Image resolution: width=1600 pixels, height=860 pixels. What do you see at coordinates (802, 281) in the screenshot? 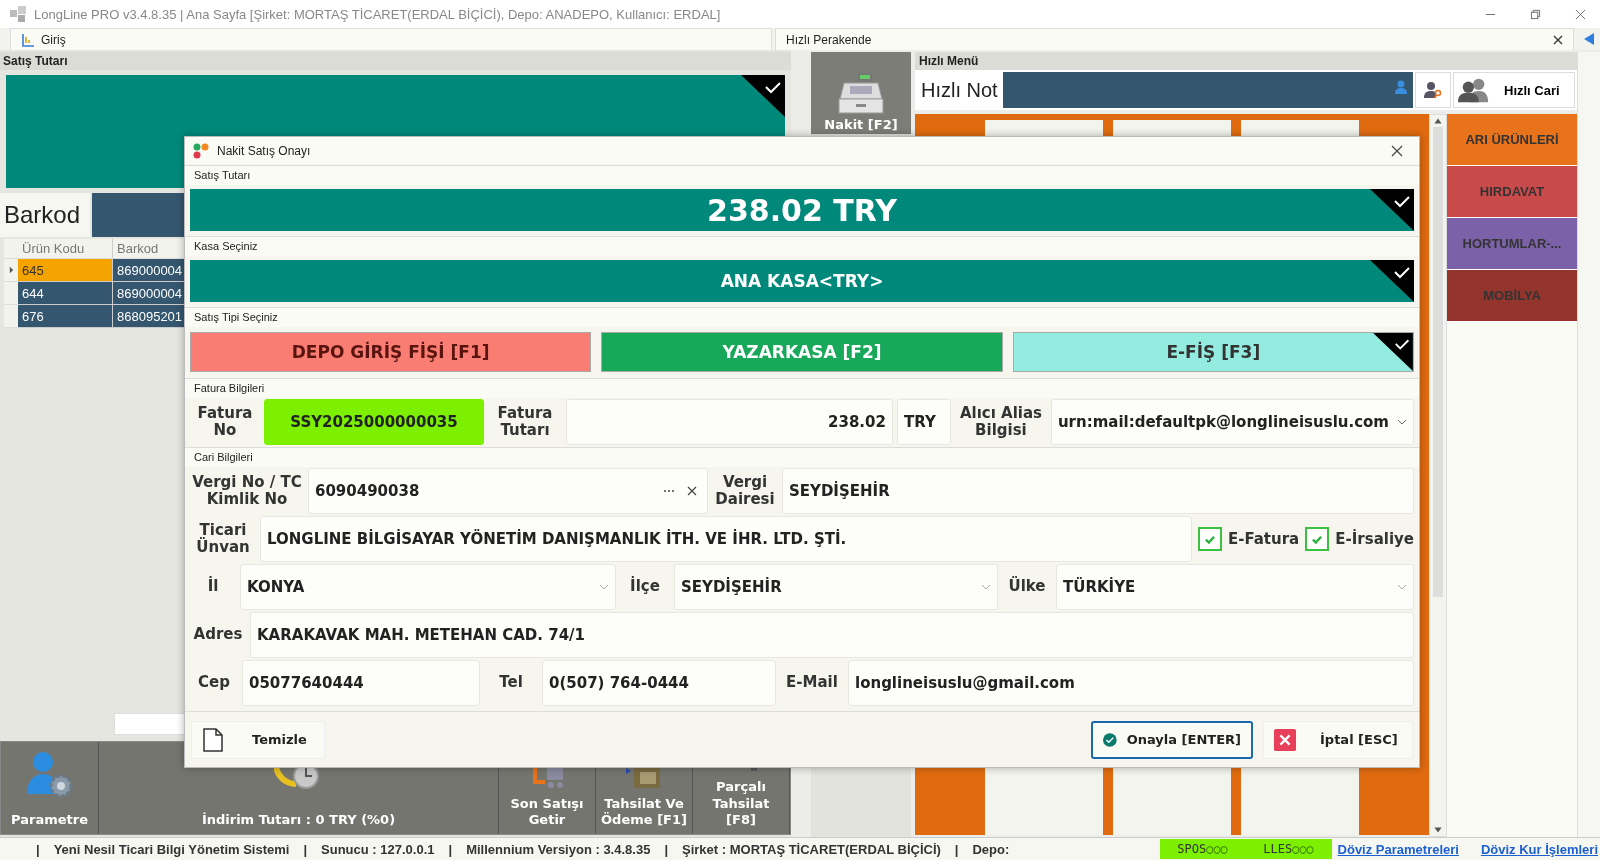
I see `register-button: ANA KASA<TRY>` at bounding box center [802, 281].